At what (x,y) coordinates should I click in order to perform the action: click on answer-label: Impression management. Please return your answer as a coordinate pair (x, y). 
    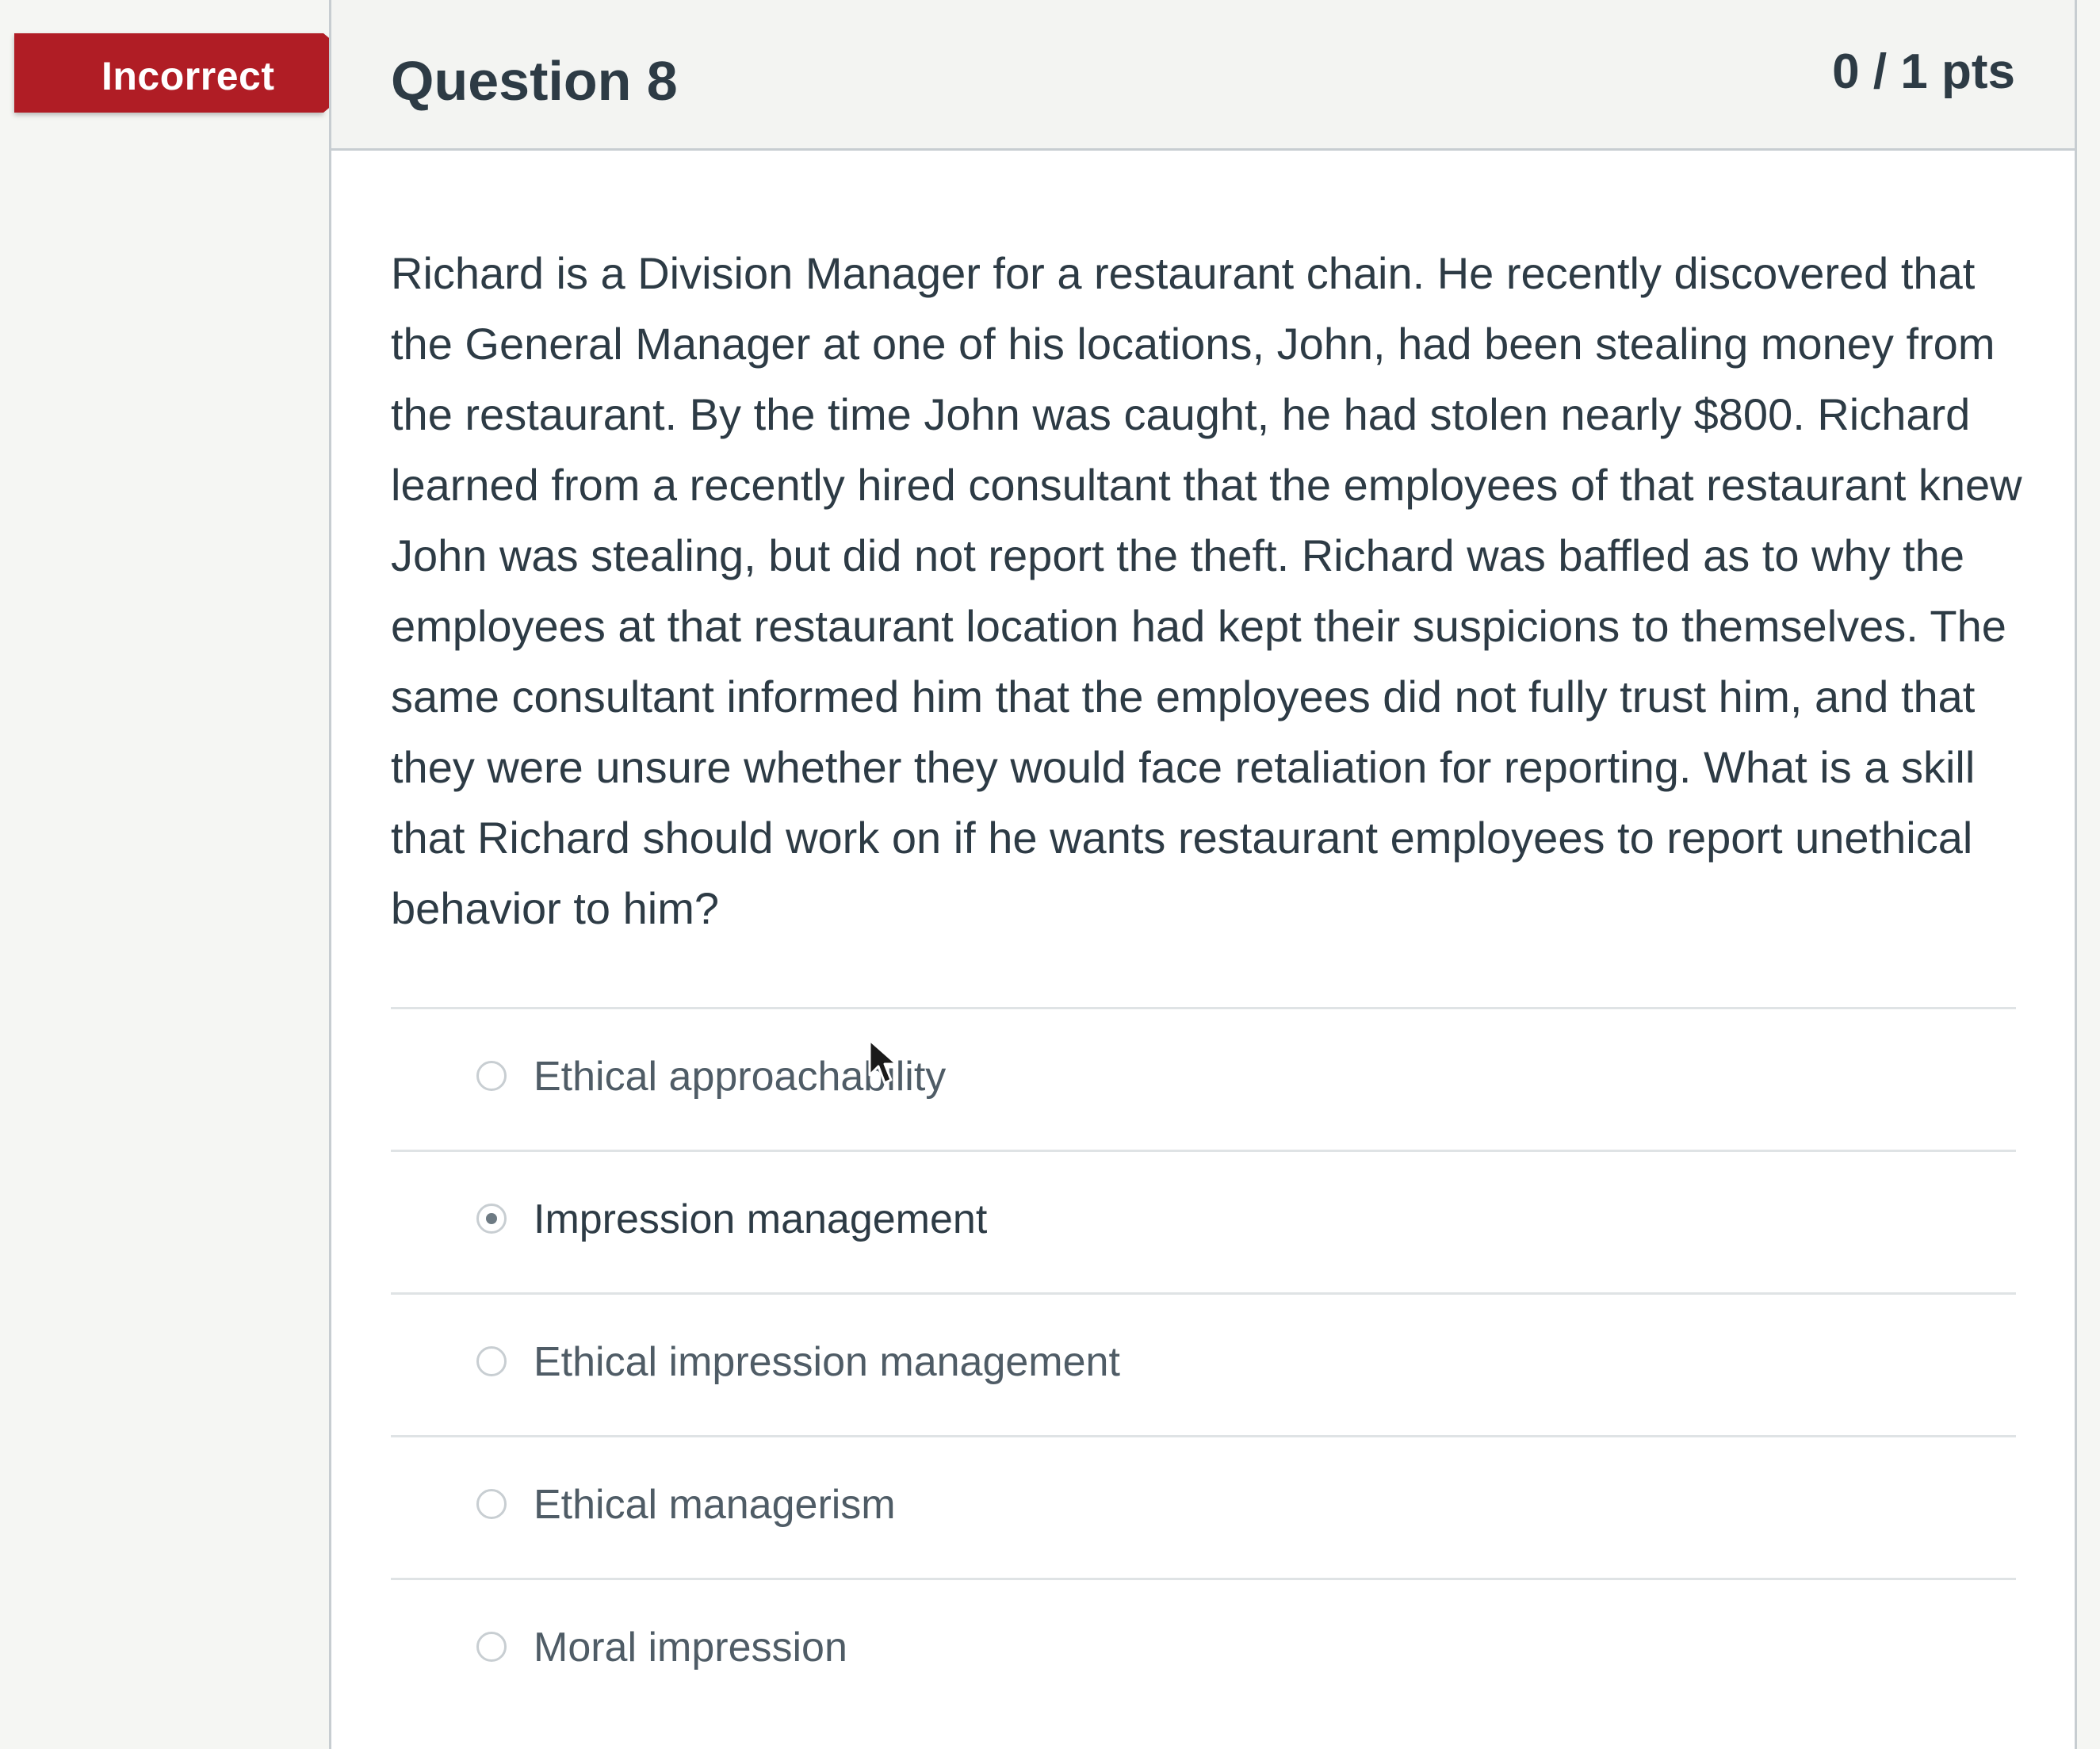
    Looking at the image, I should click on (761, 1219).